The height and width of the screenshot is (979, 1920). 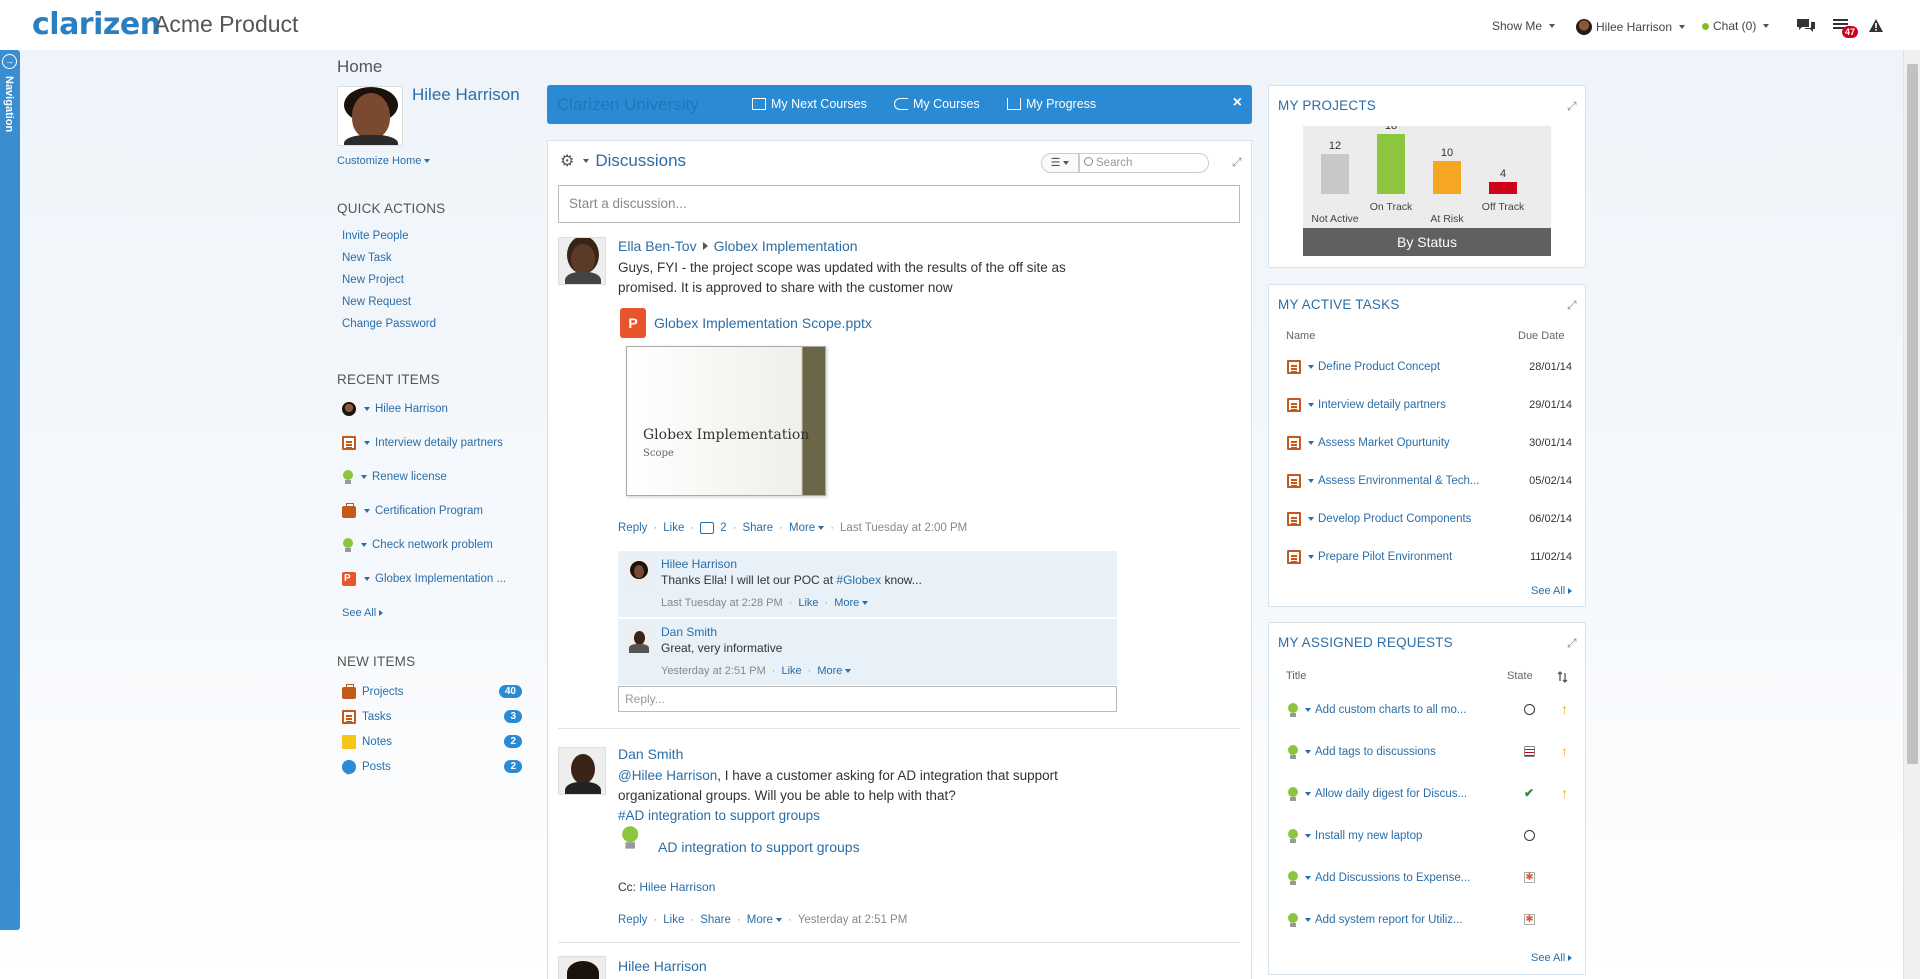 I want to click on chart-footer: By Status, so click(x=1427, y=242).